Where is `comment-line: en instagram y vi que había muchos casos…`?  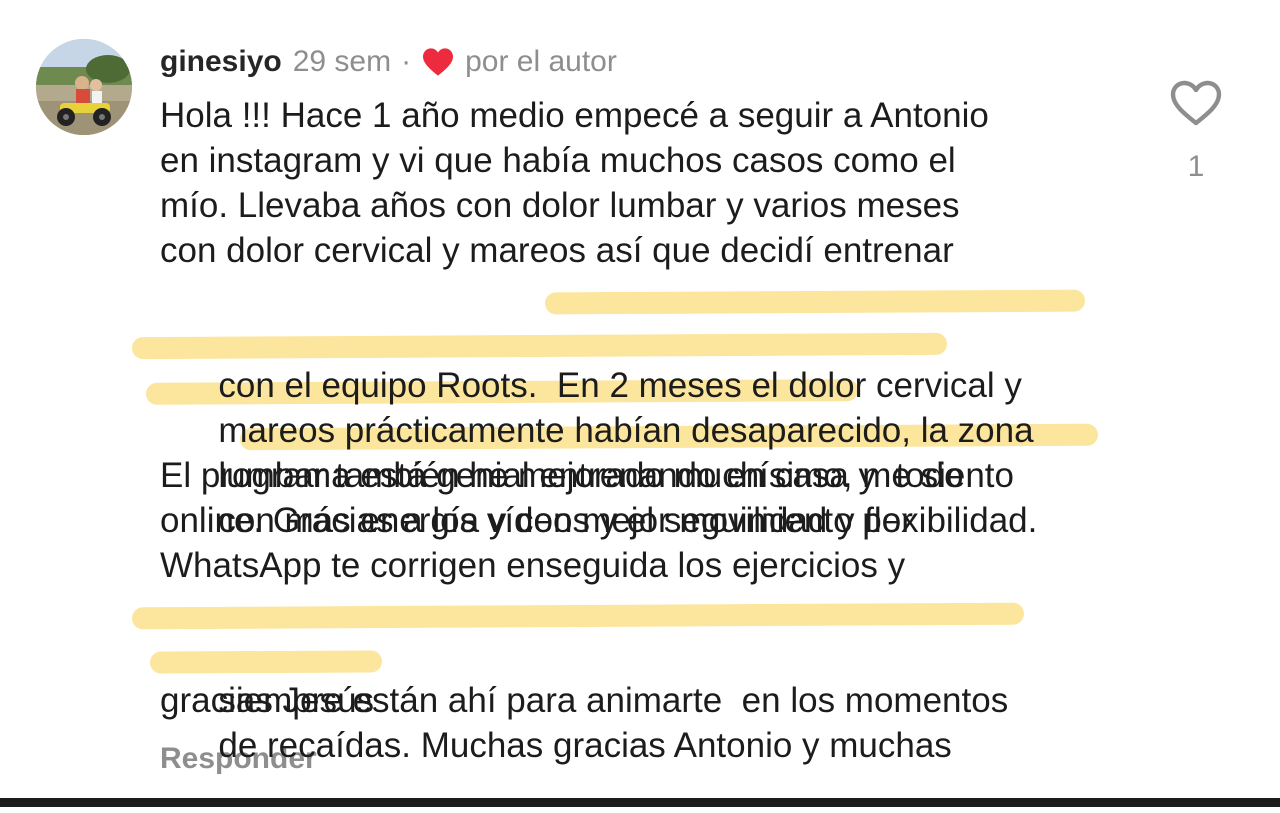
comment-line: en instagram y vi que había muchos casos… is located at coordinates (558, 160).